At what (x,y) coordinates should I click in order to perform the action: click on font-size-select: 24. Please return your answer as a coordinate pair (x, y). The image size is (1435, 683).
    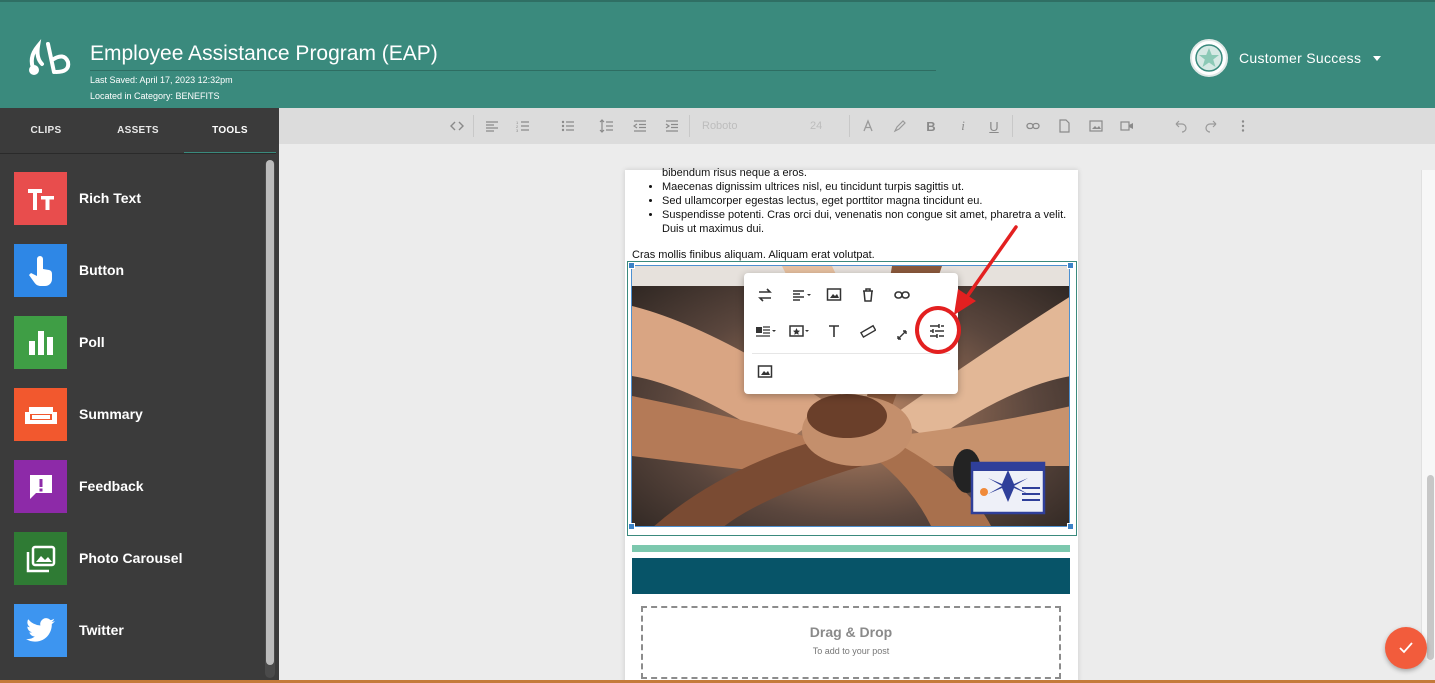
    Looking at the image, I should click on (816, 126).